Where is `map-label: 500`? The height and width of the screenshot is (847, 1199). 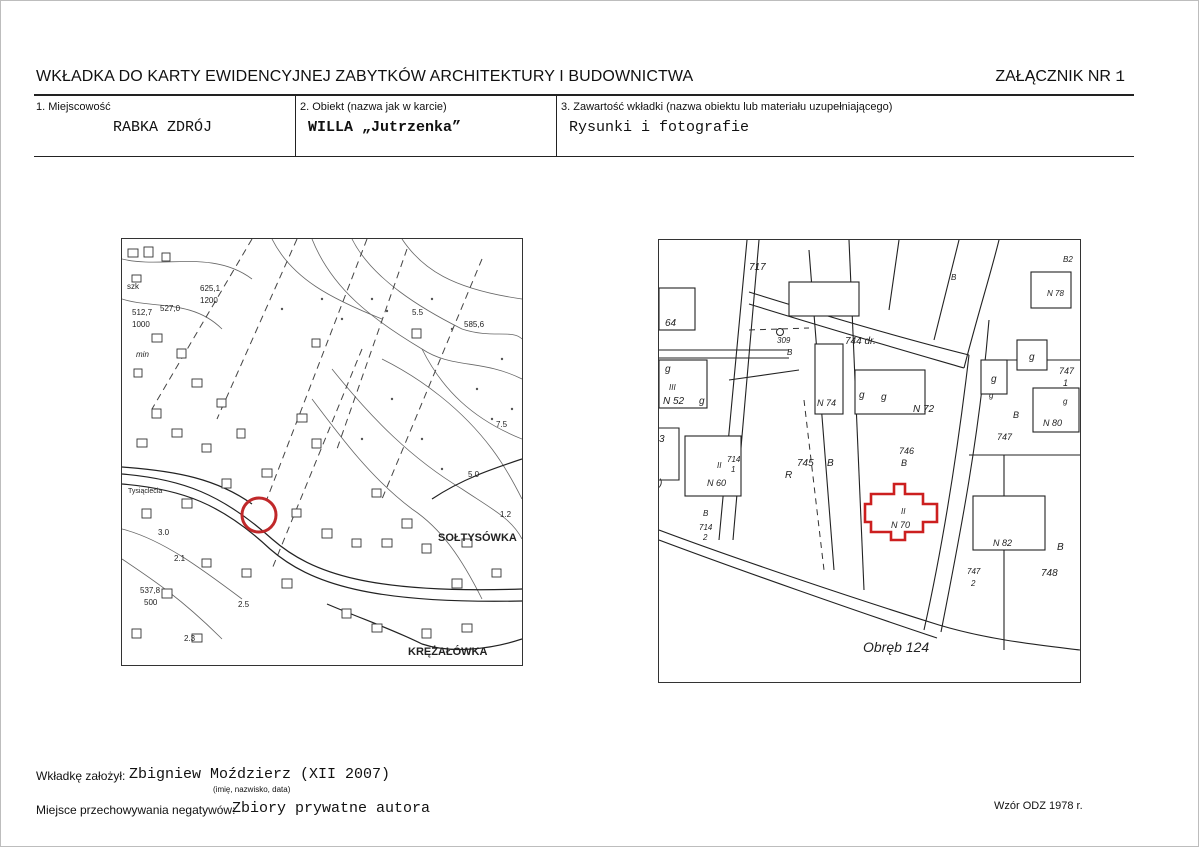 map-label: 500 is located at coordinates (151, 602).